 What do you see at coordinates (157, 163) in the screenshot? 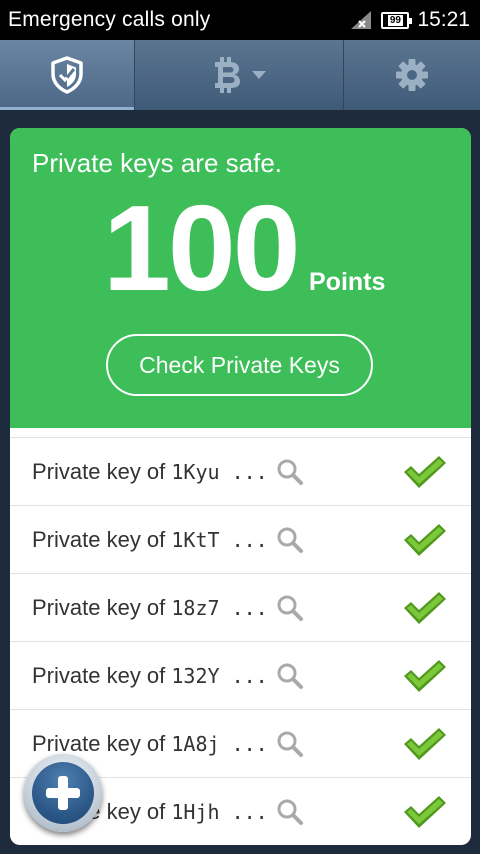
I see `status-message: Private keys are safe.` at bounding box center [157, 163].